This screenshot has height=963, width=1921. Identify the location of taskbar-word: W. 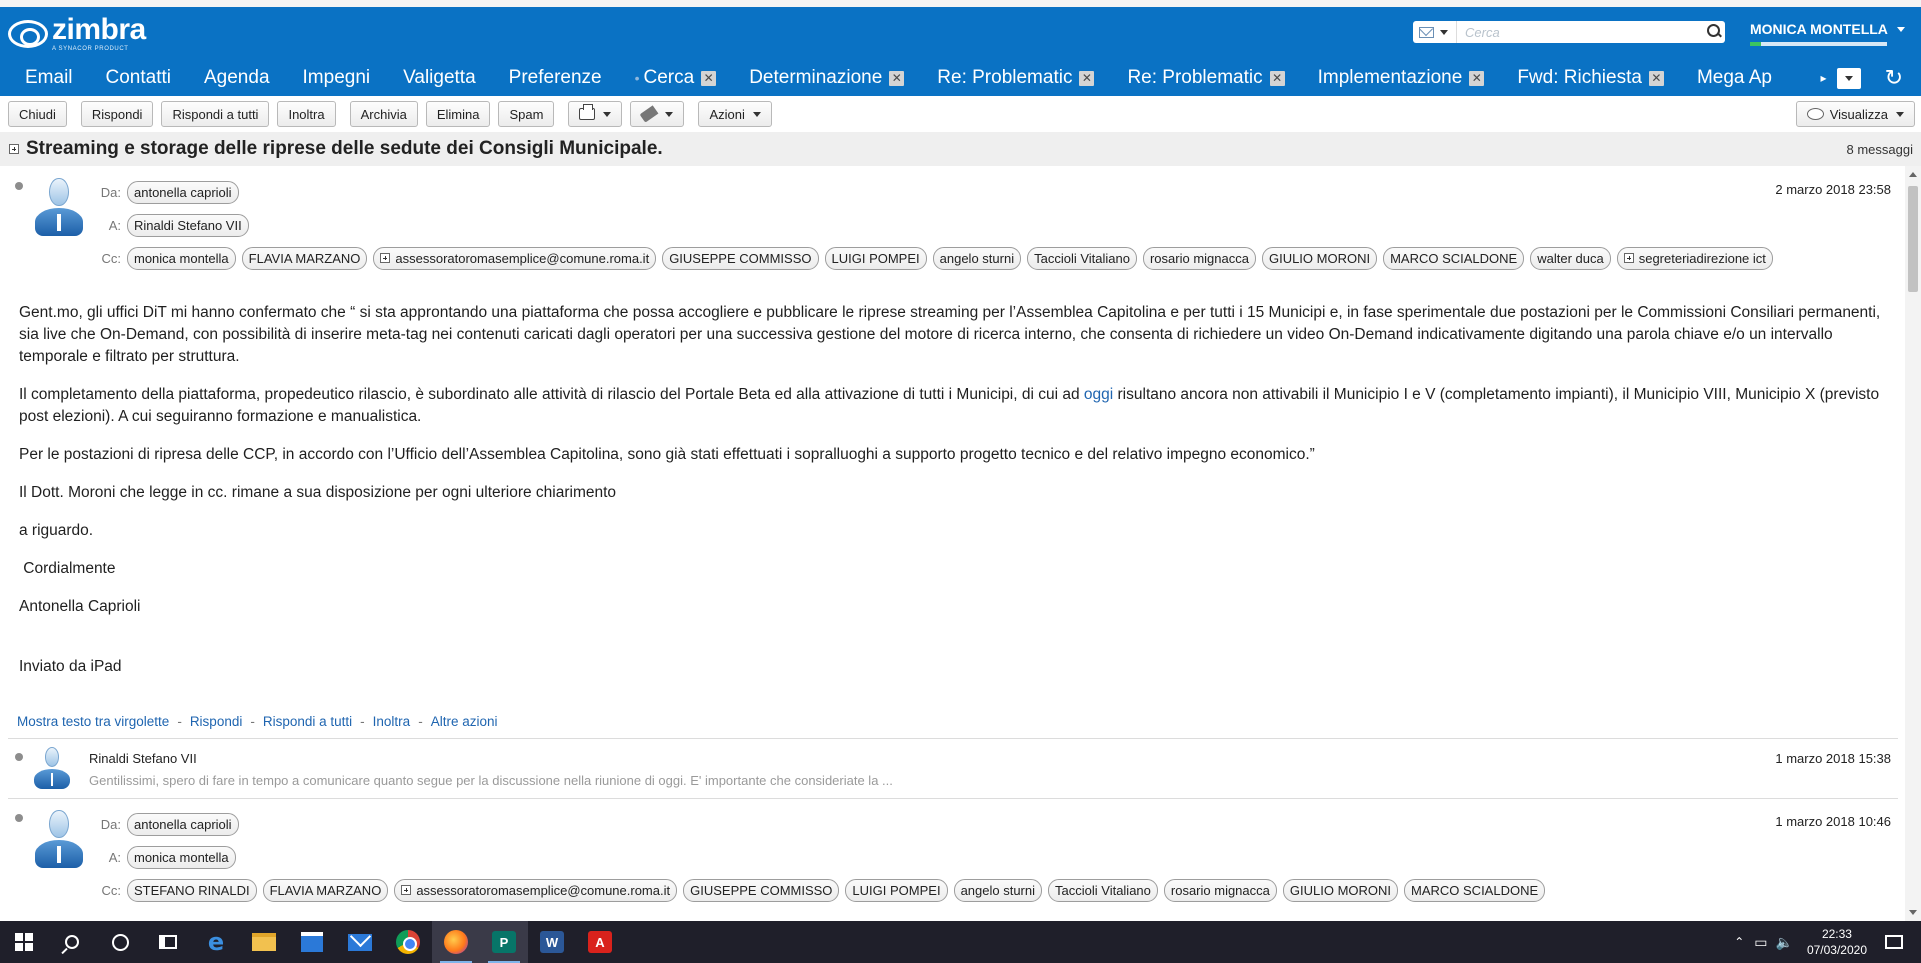
(552, 942).